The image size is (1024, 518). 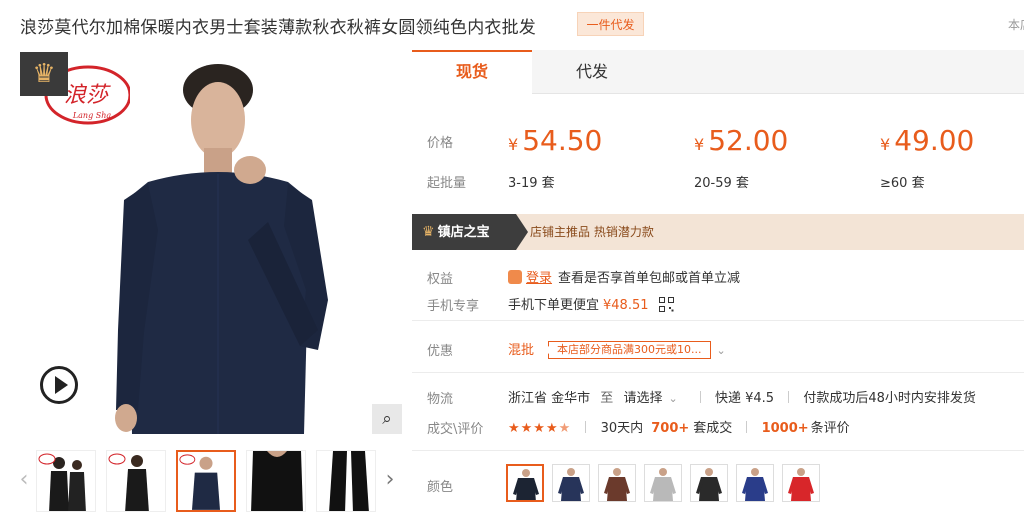 What do you see at coordinates (592, 232) in the screenshot?
I see `shop-tags: 店铺主推品 热销潜力款` at bounding box center [592, 232].